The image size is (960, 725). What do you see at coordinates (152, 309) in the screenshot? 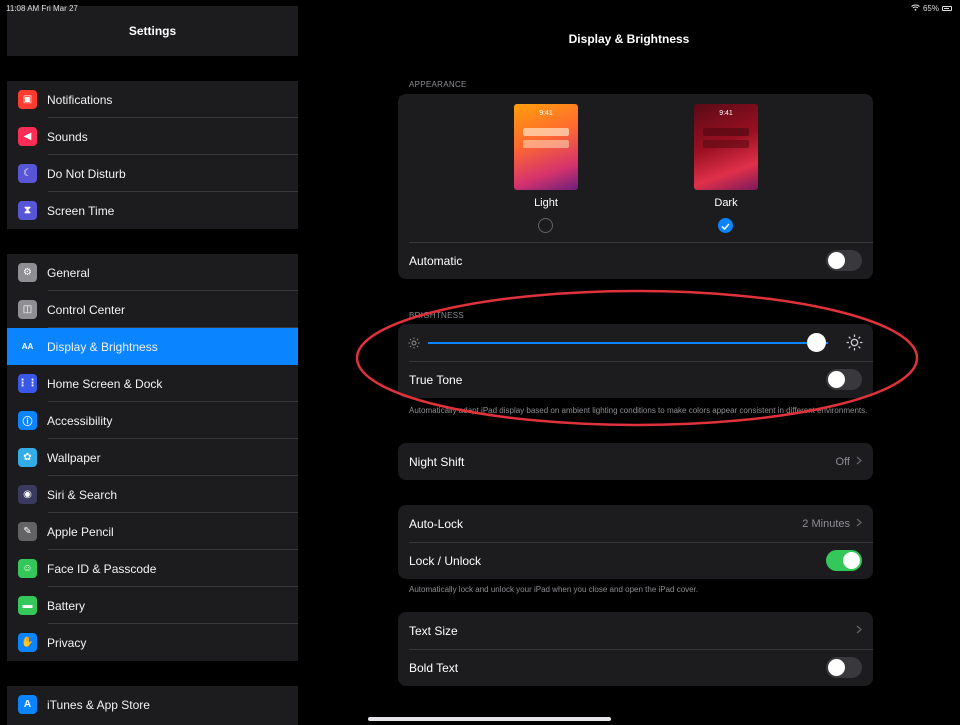
I see `sidebar-item-control-center: ◫ Control Center` at bounding box center [152, 309].